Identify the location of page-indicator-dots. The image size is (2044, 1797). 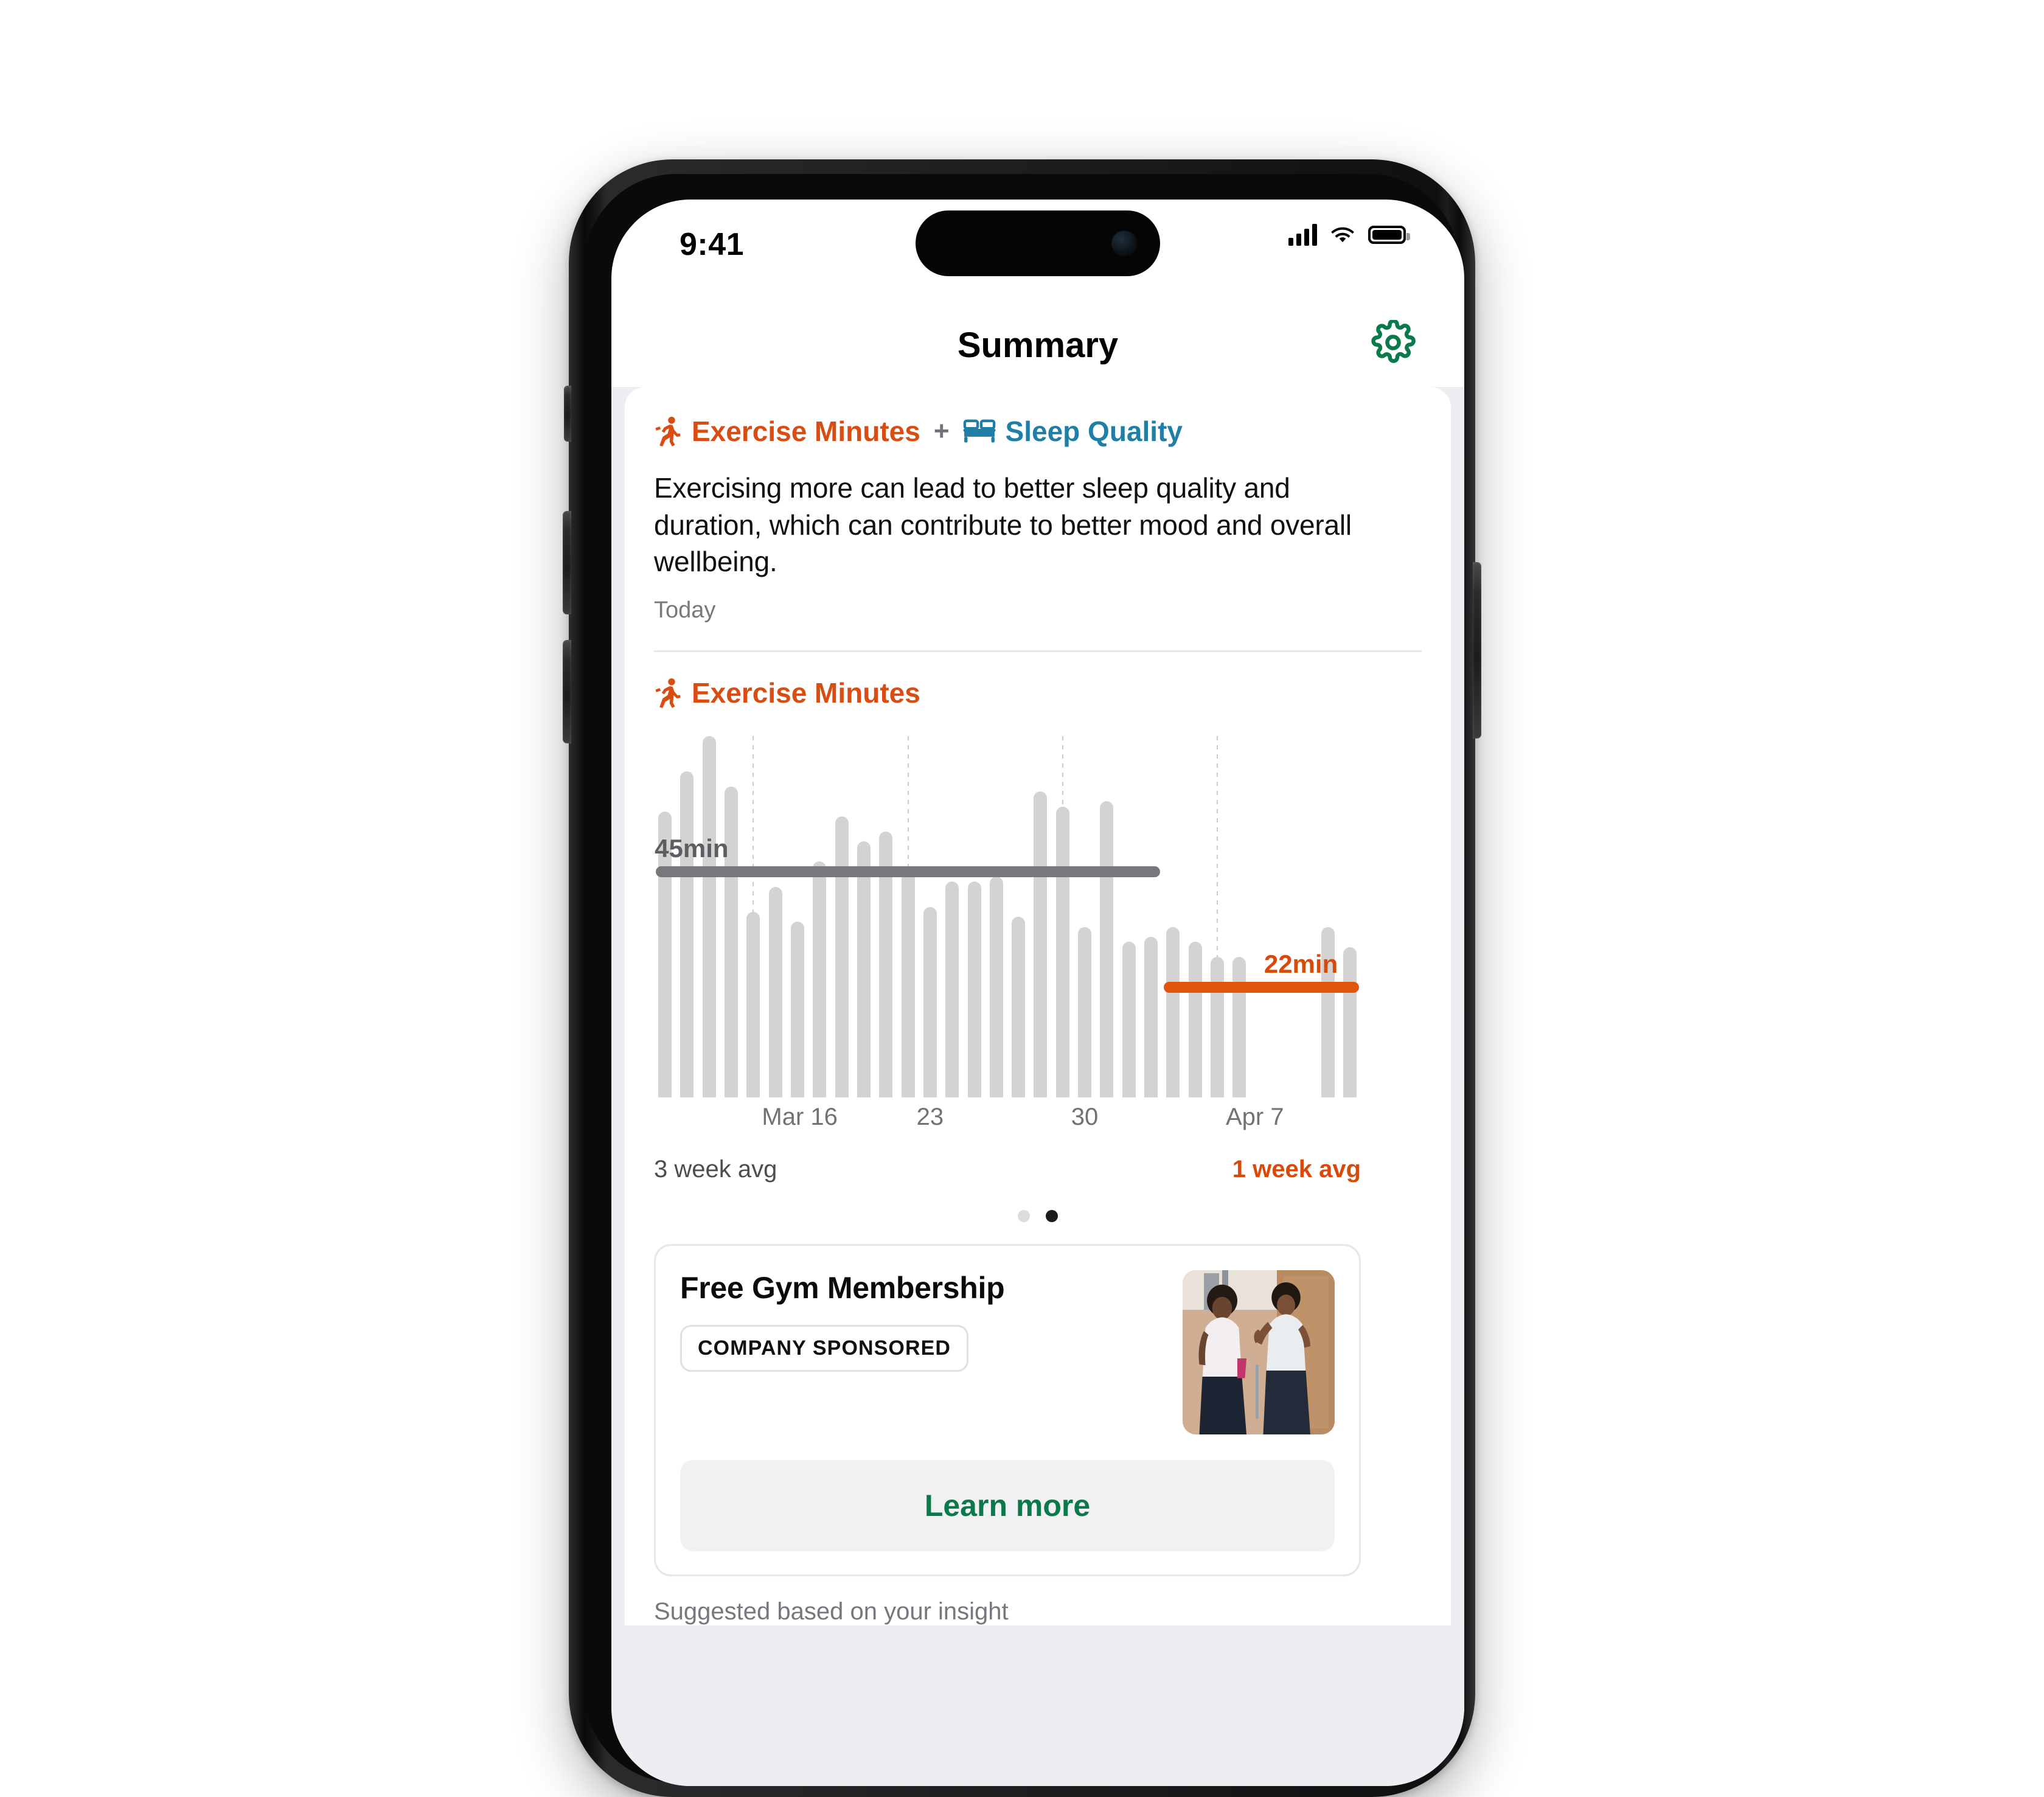
(1038, 1216).